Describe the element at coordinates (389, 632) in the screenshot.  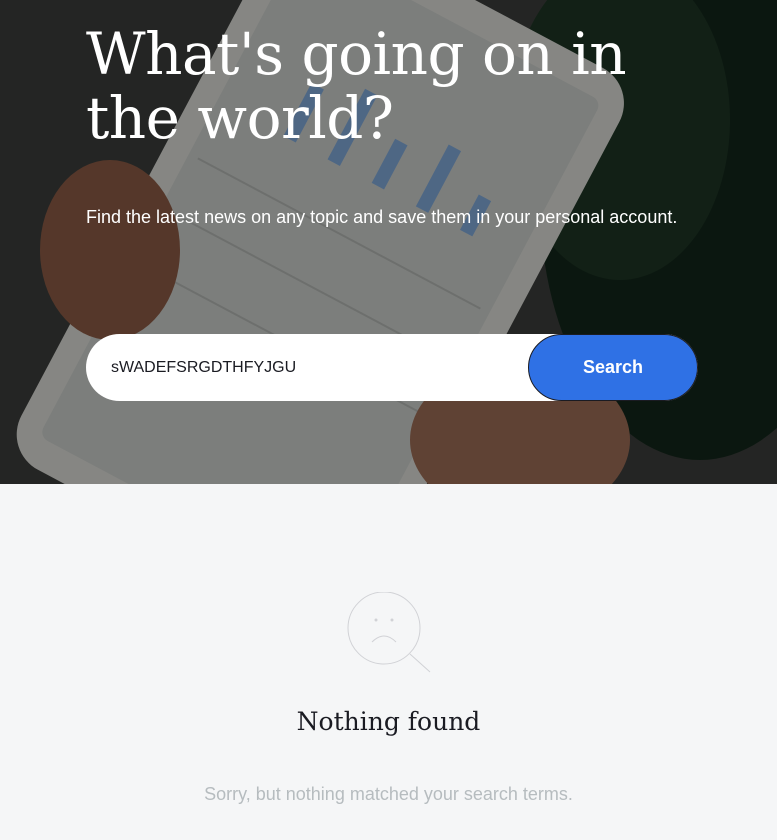
I see `sad-face-magnifier-icon` at that location.